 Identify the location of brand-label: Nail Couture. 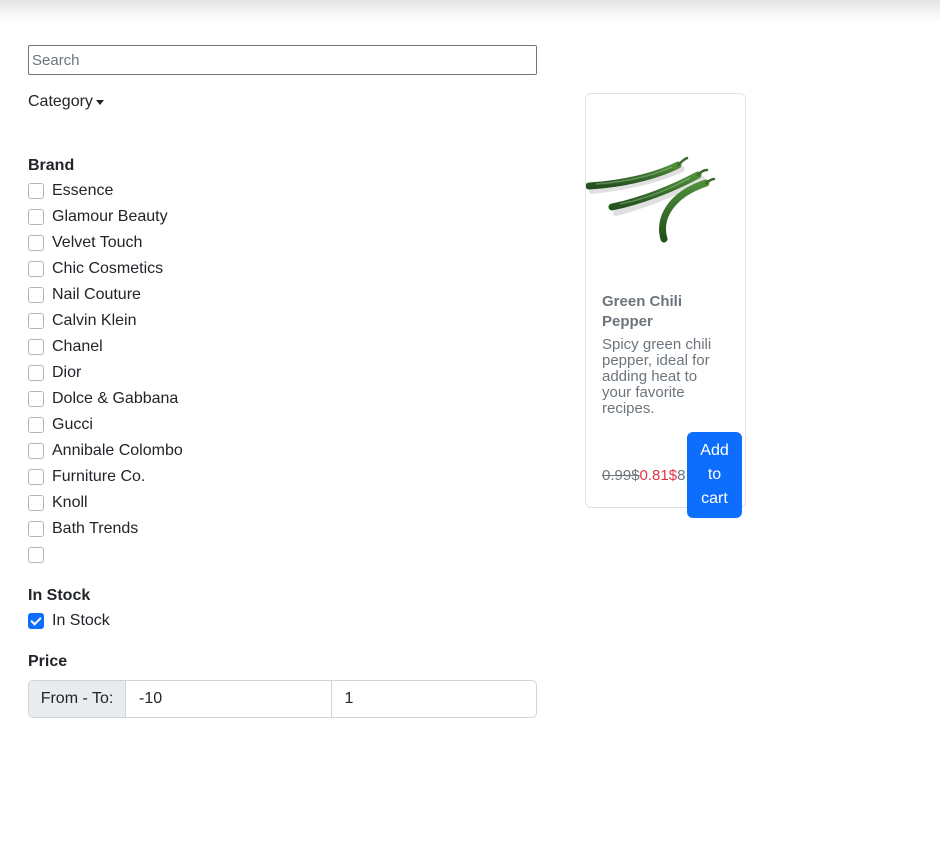
(96, 294).